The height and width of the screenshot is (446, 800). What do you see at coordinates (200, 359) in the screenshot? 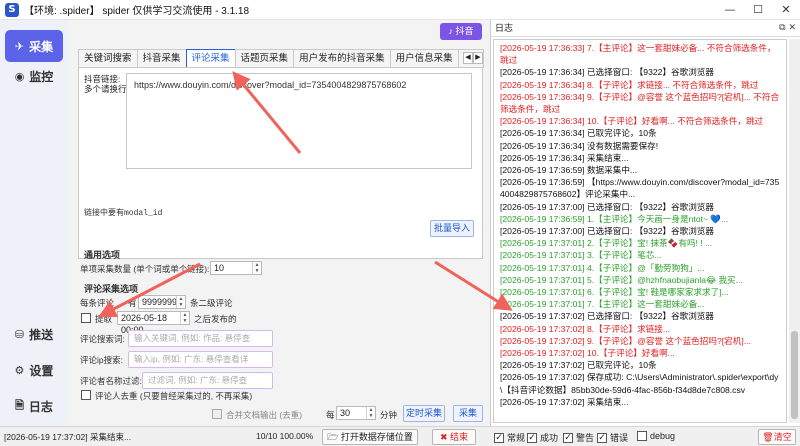
I see `comment-ip-input: 输入ip, 例如: 广东: 悬停查看详` at bounding box center [200, 359].